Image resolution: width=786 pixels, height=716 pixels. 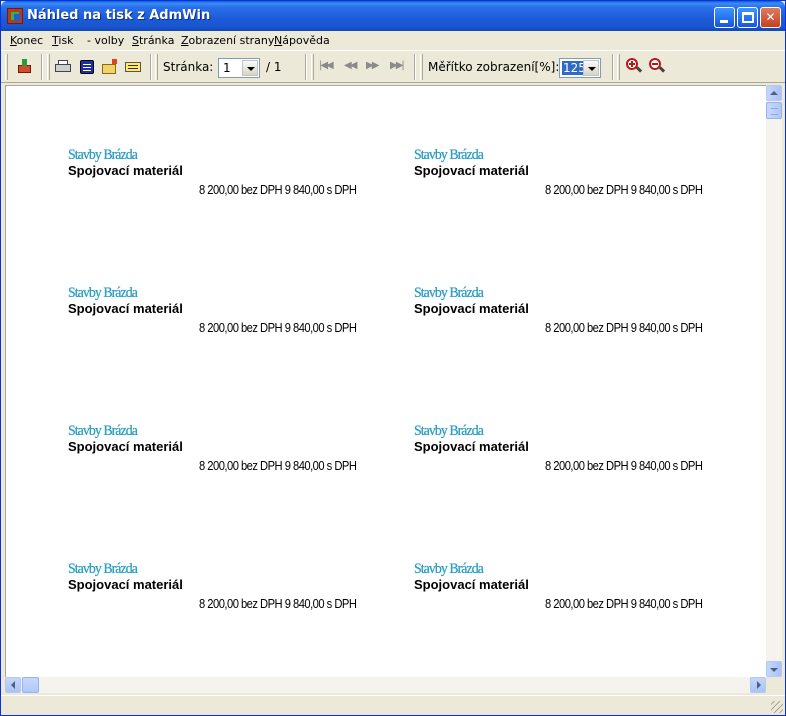 I want to click on minimize-button, so click(x=724, y=17).